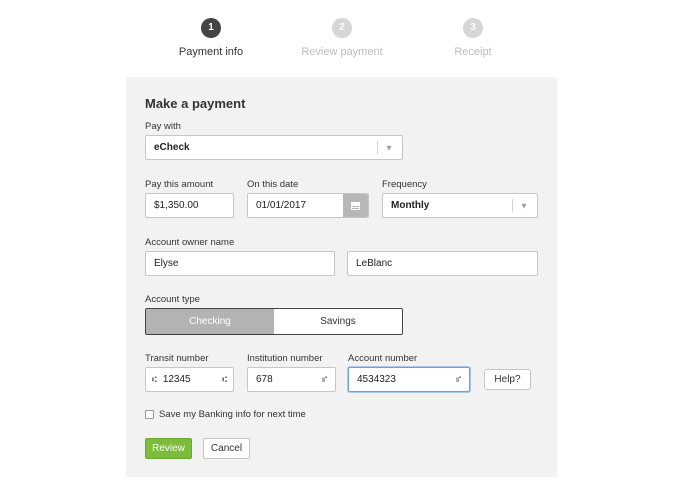  I want to click on pay-with-select: eCheck ▼, so click(274, 147).